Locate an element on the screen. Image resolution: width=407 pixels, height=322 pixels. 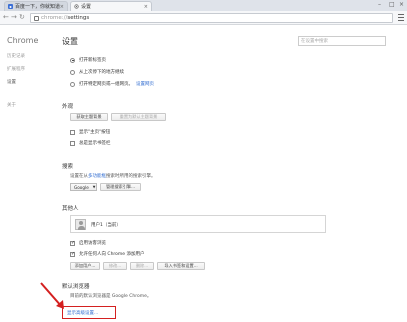
address-bar: chrome:// settings is located at coordinates (211, 18).